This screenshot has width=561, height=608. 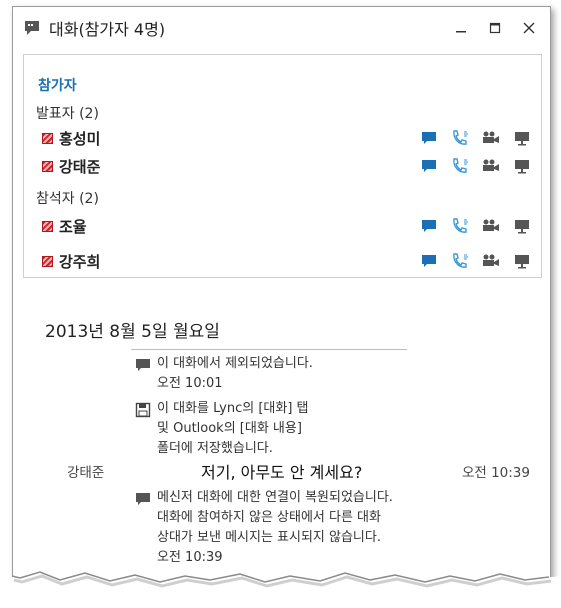 What do you see at coordinates (80, 138) in the screenshot?
I see `participant-name: 홍성미` at bounding box center [80, 138].